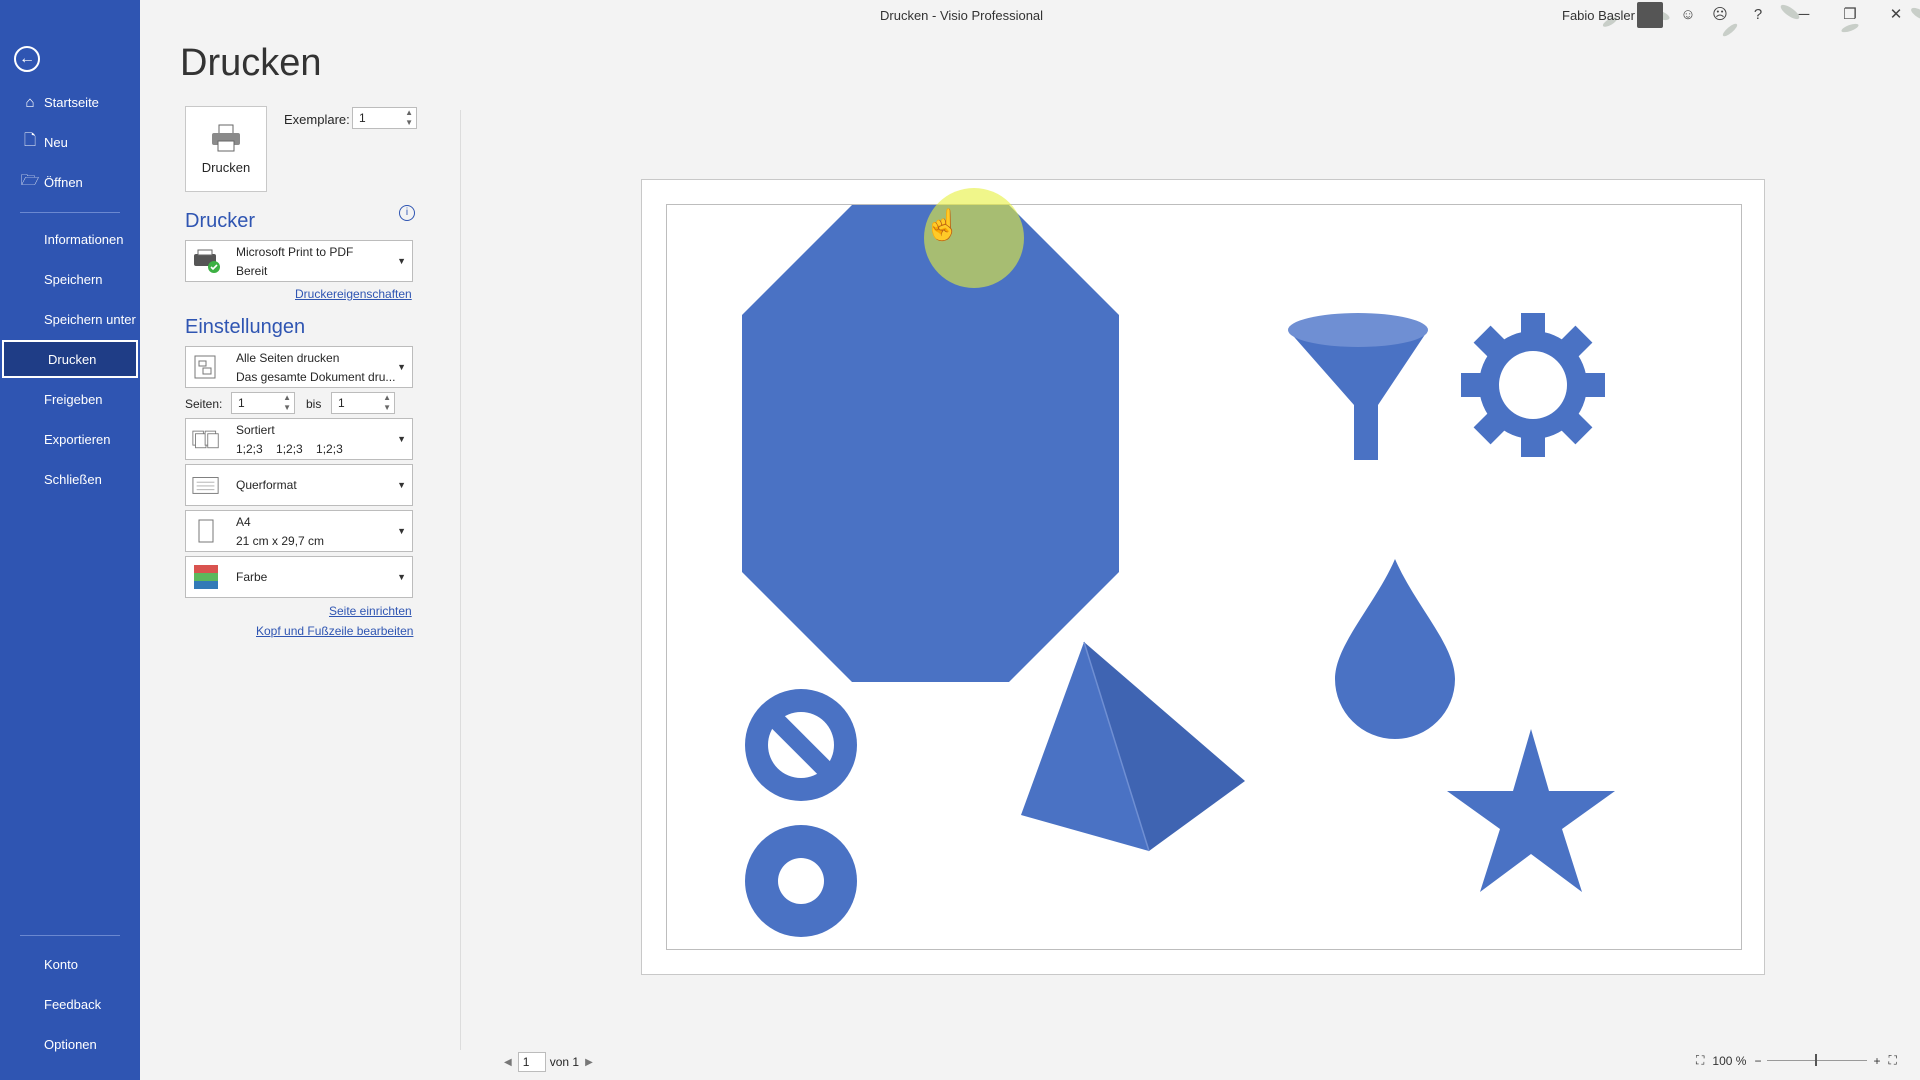  Describe the element at coordinates (84, 239) in the screenshot. I see `sidebar-item-label: Informationen` at that location.